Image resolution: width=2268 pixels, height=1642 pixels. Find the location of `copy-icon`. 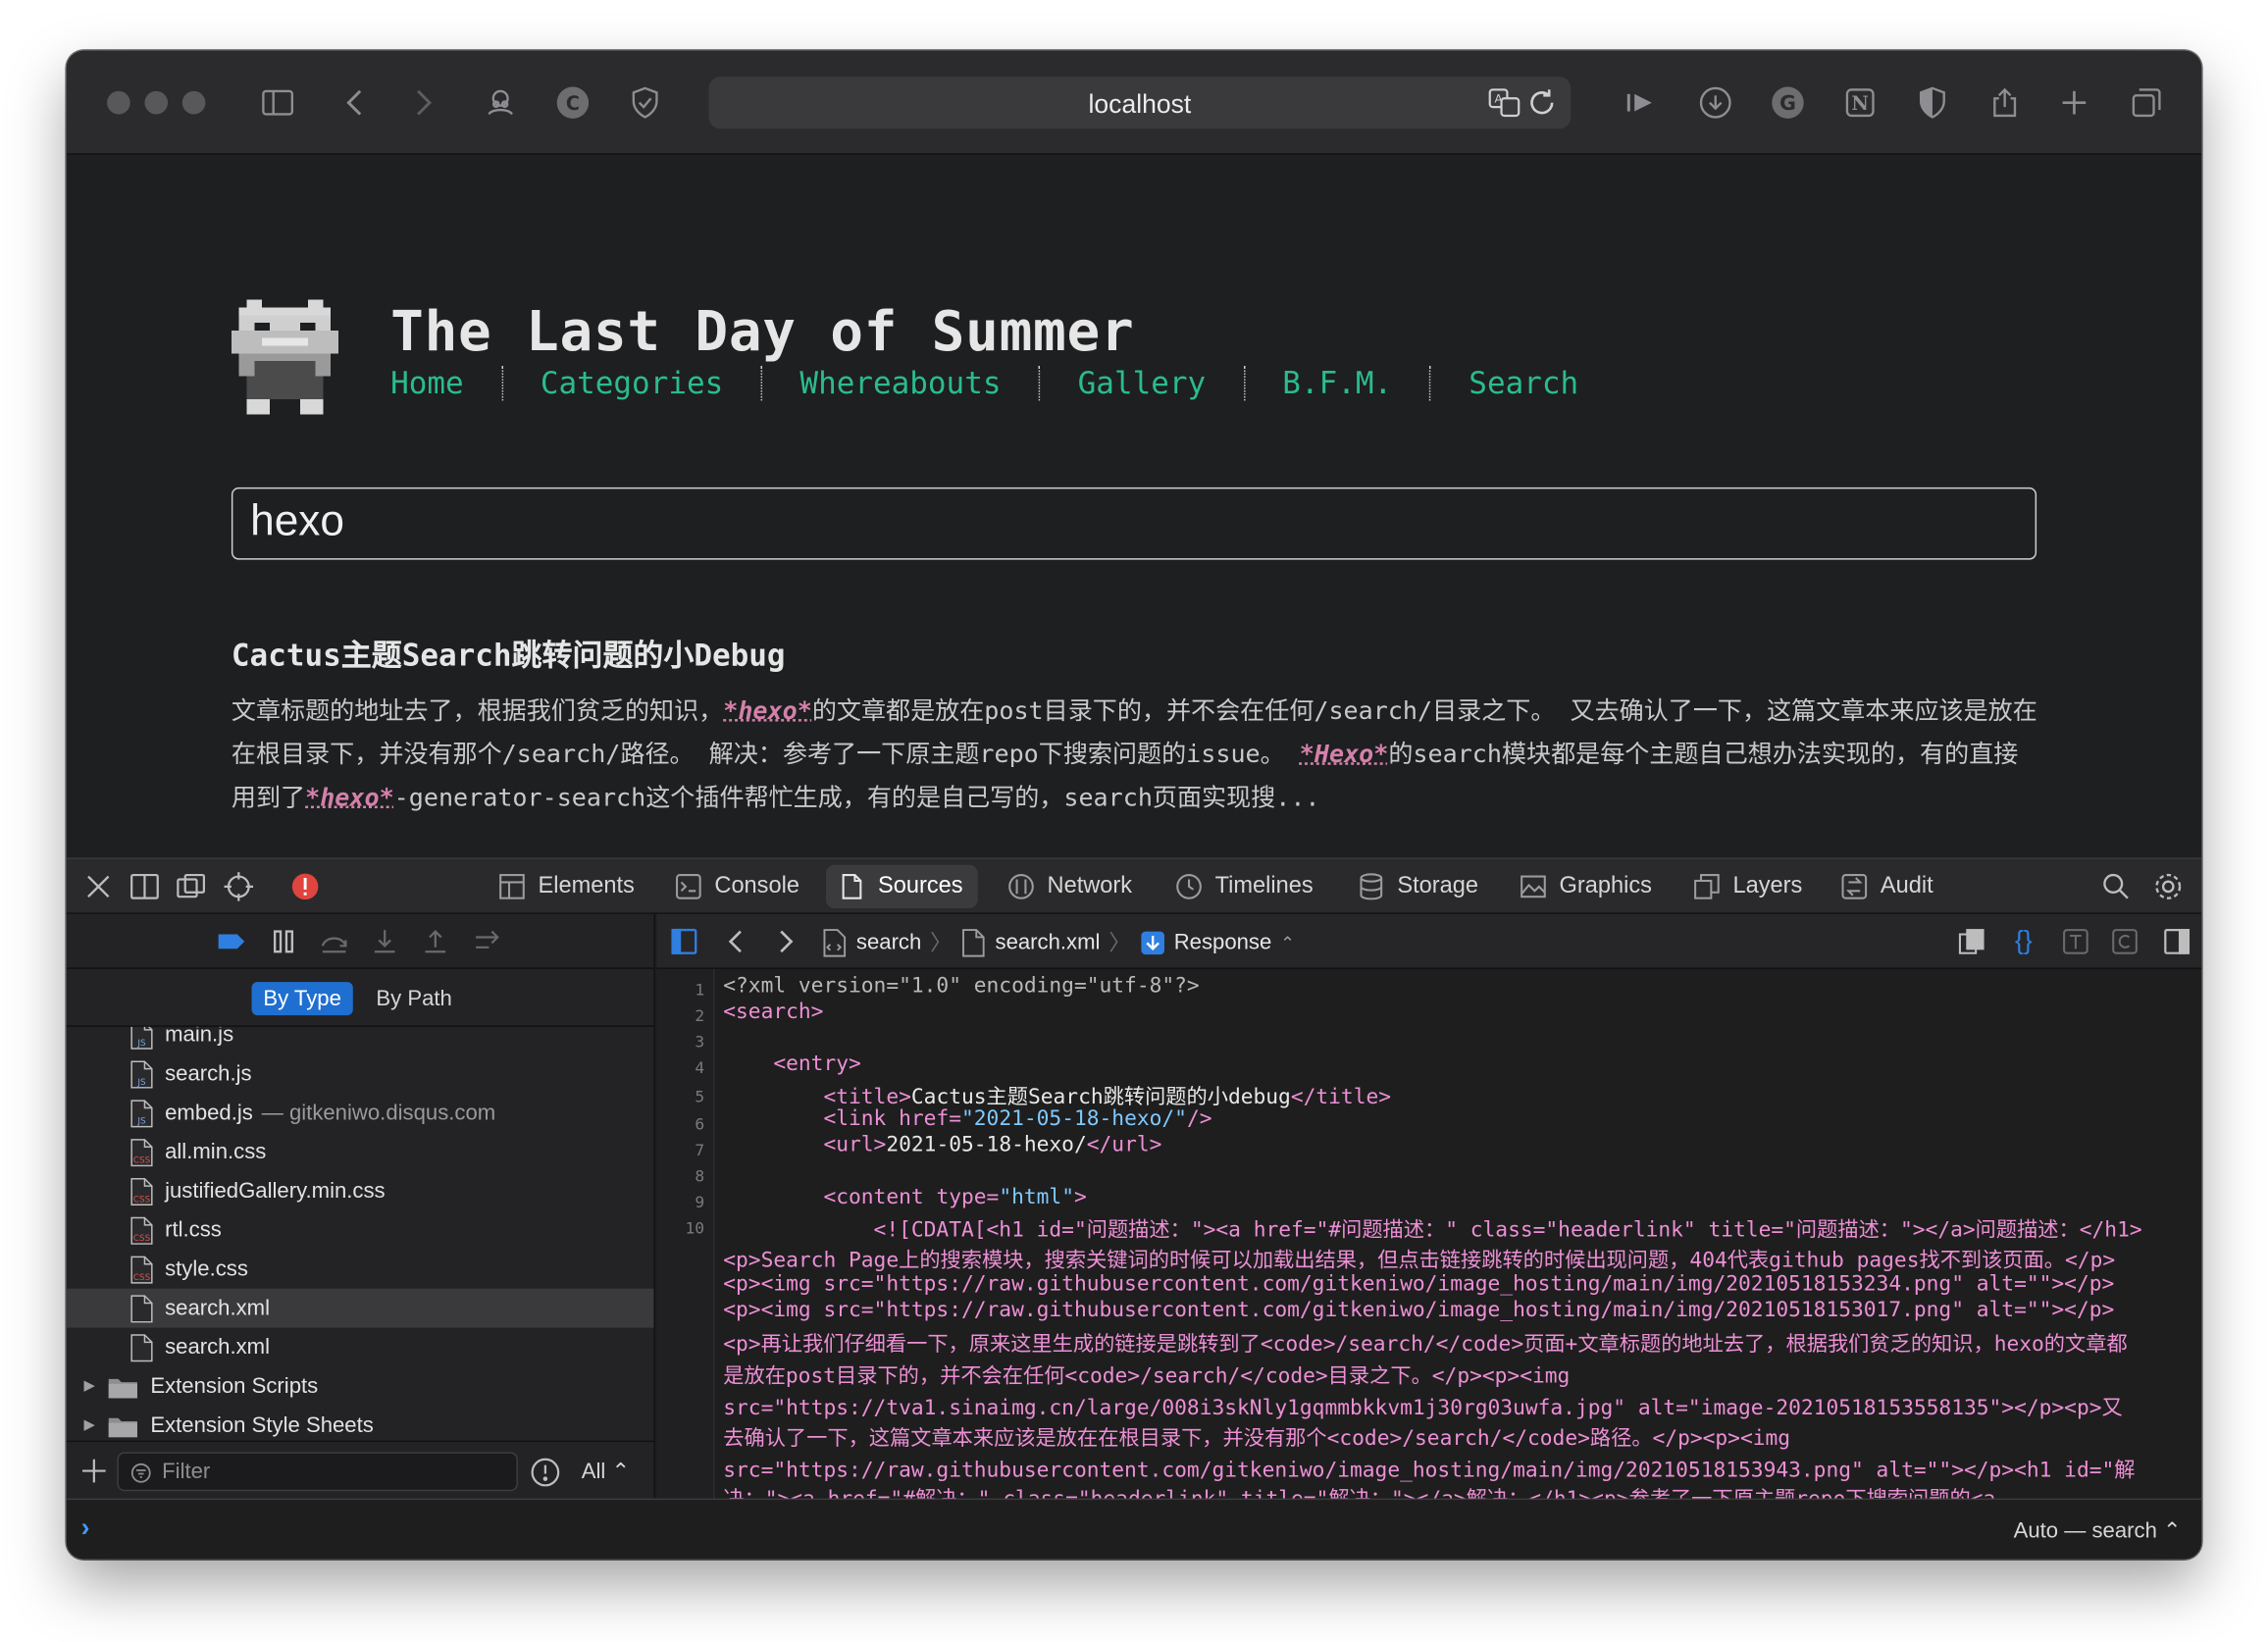

copy-icon is located at coordinates (1972, 942).